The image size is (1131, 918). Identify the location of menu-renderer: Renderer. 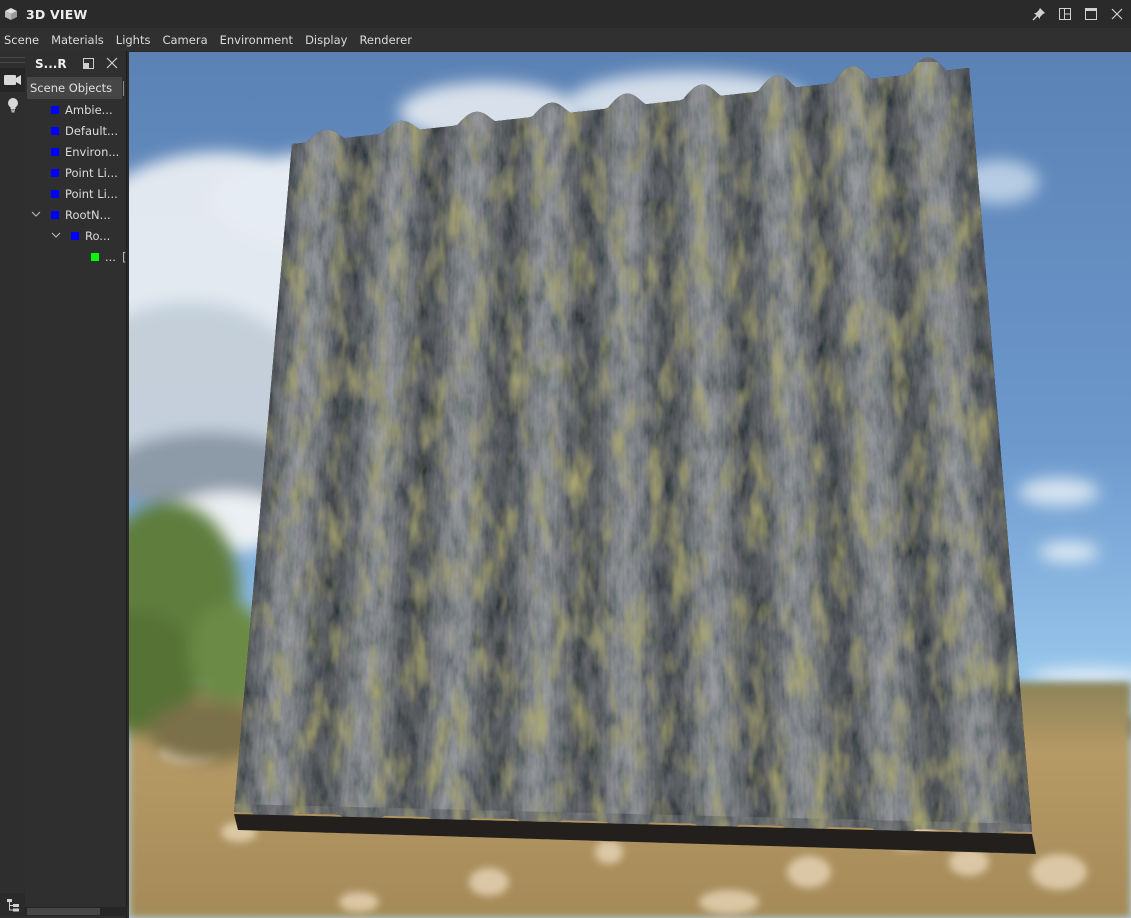
(385, 40).